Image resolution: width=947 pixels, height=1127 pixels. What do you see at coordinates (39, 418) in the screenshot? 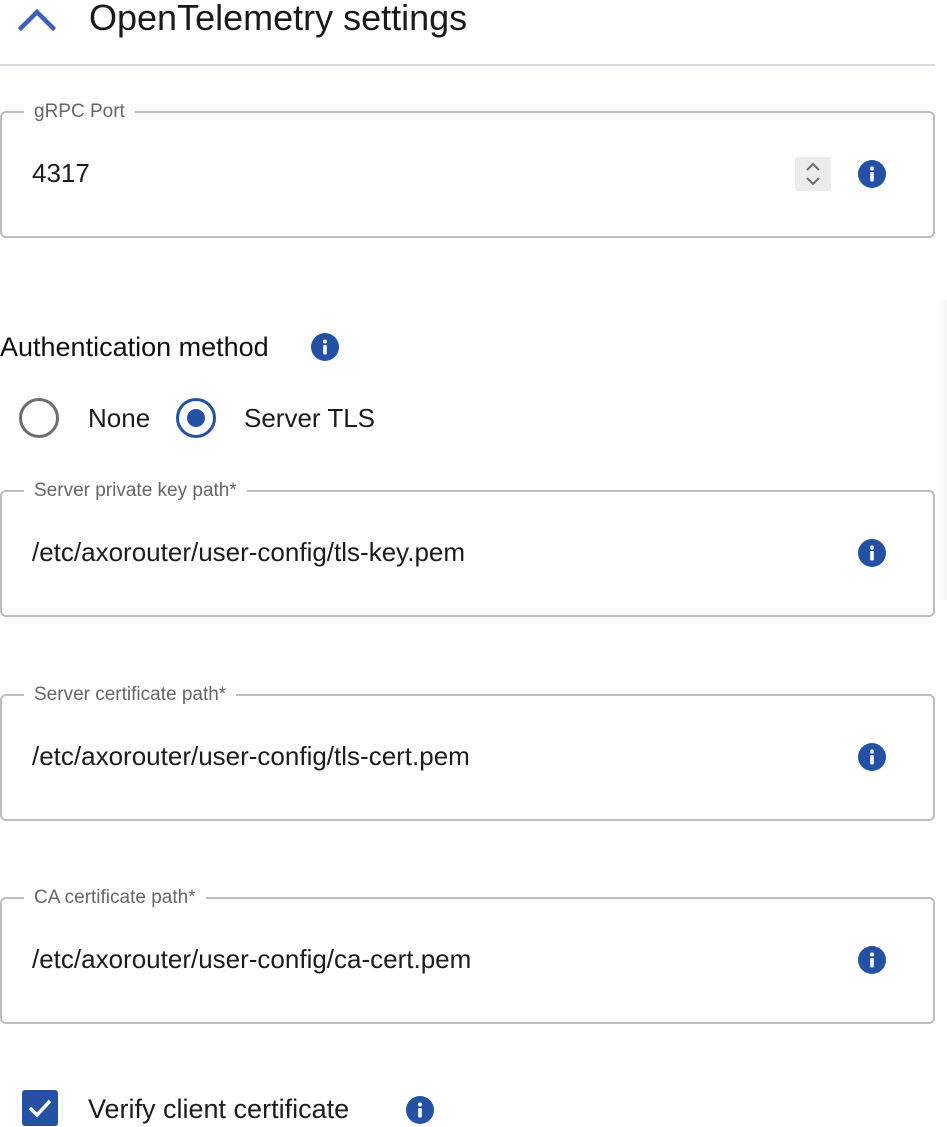
I see `radio-none` at bounding box center [39, 418].